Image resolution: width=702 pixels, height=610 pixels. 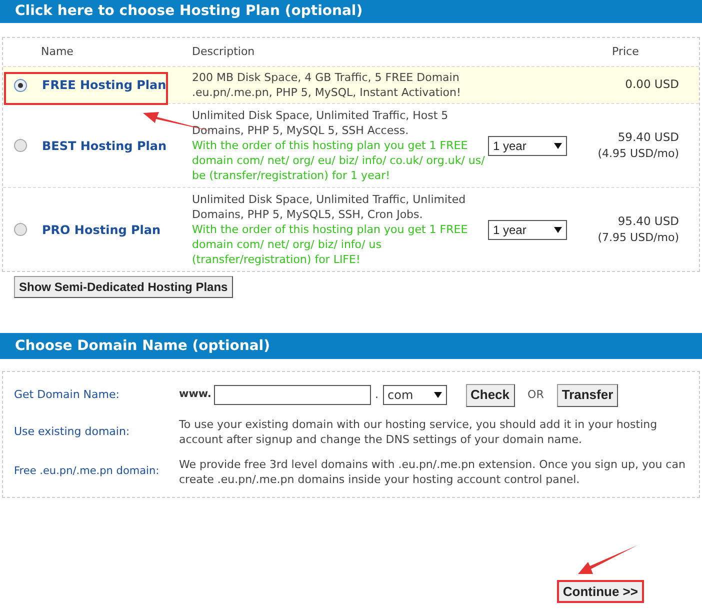 What do you see at coordinates (652, 85) in the screenshot?
I see `plan-price: 0.00 USD` at bounding box center [652, 85].